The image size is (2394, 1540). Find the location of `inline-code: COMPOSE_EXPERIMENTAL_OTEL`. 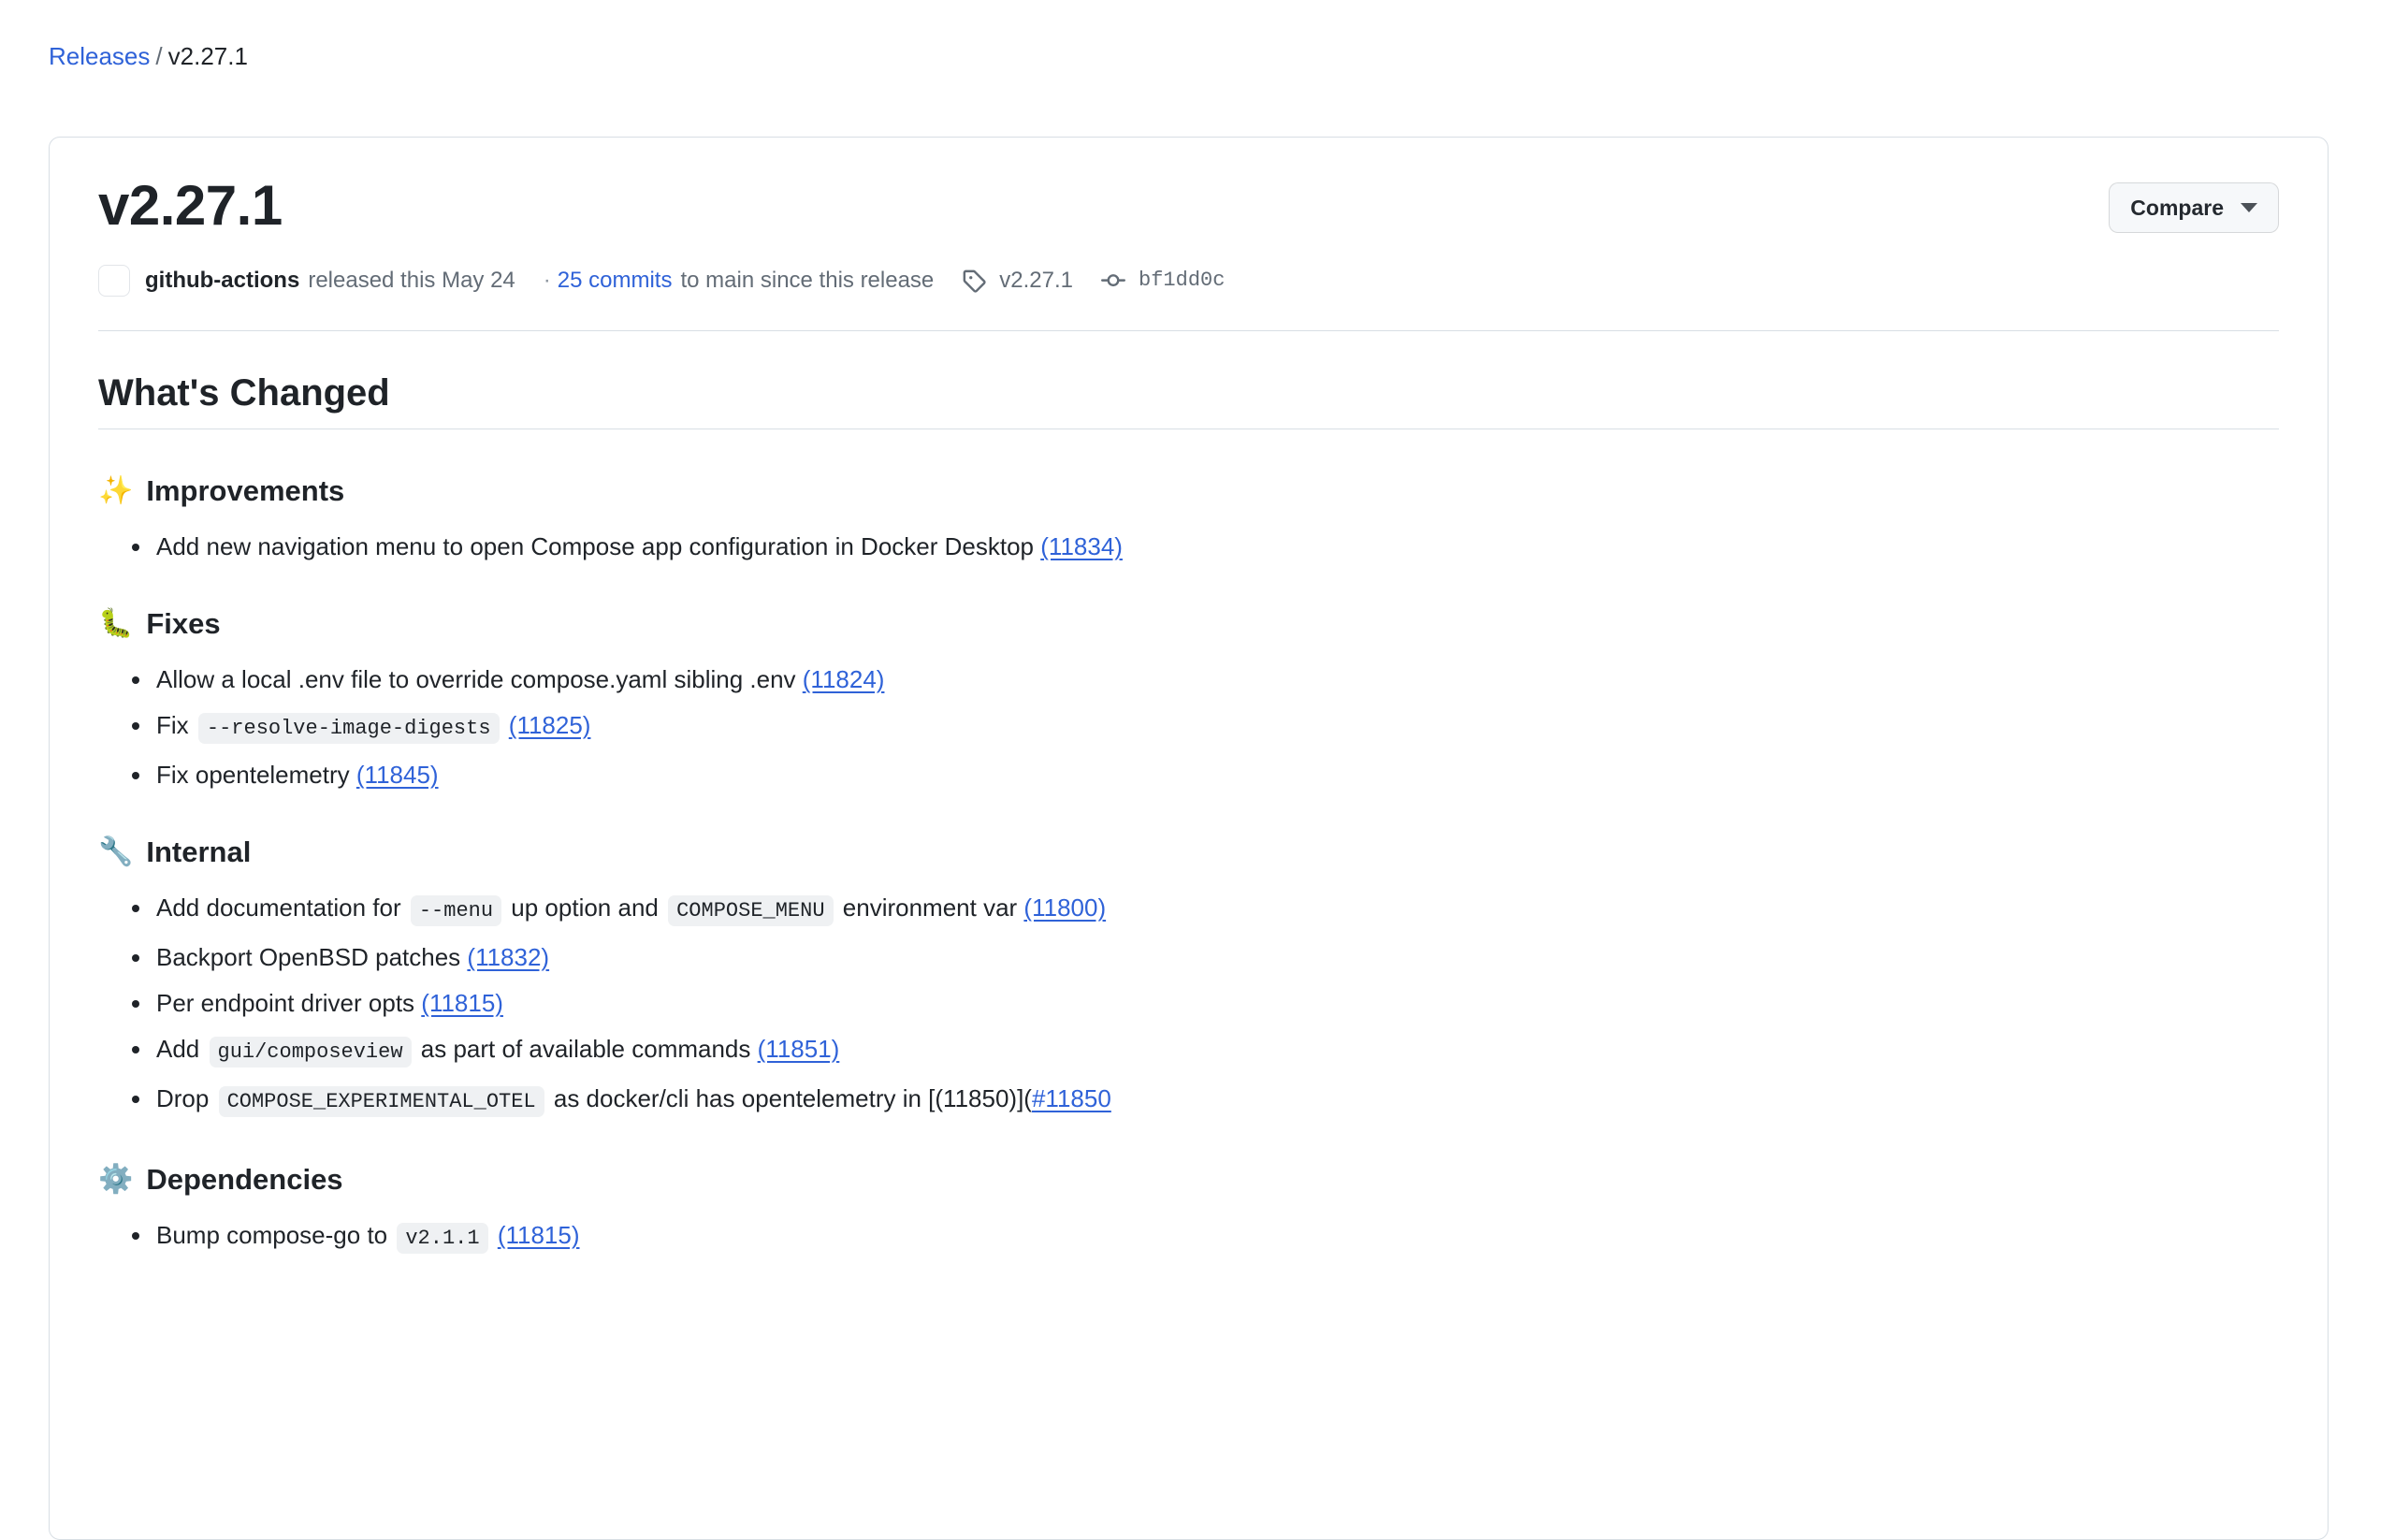

inline-code: COMPOSE_EXPERIMENTAL_OTEL is located at coordinates (381, 1102).